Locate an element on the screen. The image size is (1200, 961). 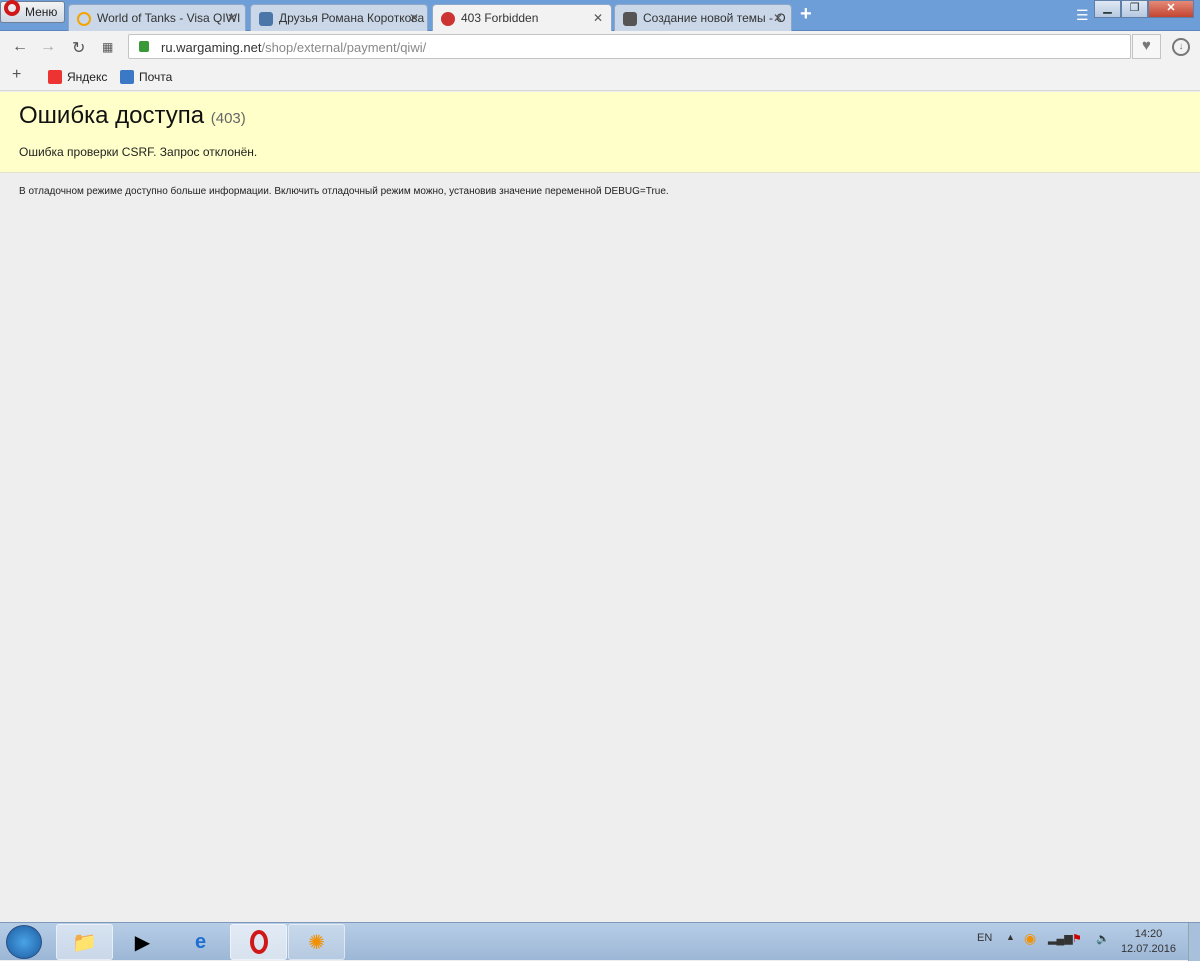
yandex-icon is located at coordinates (55, 77).